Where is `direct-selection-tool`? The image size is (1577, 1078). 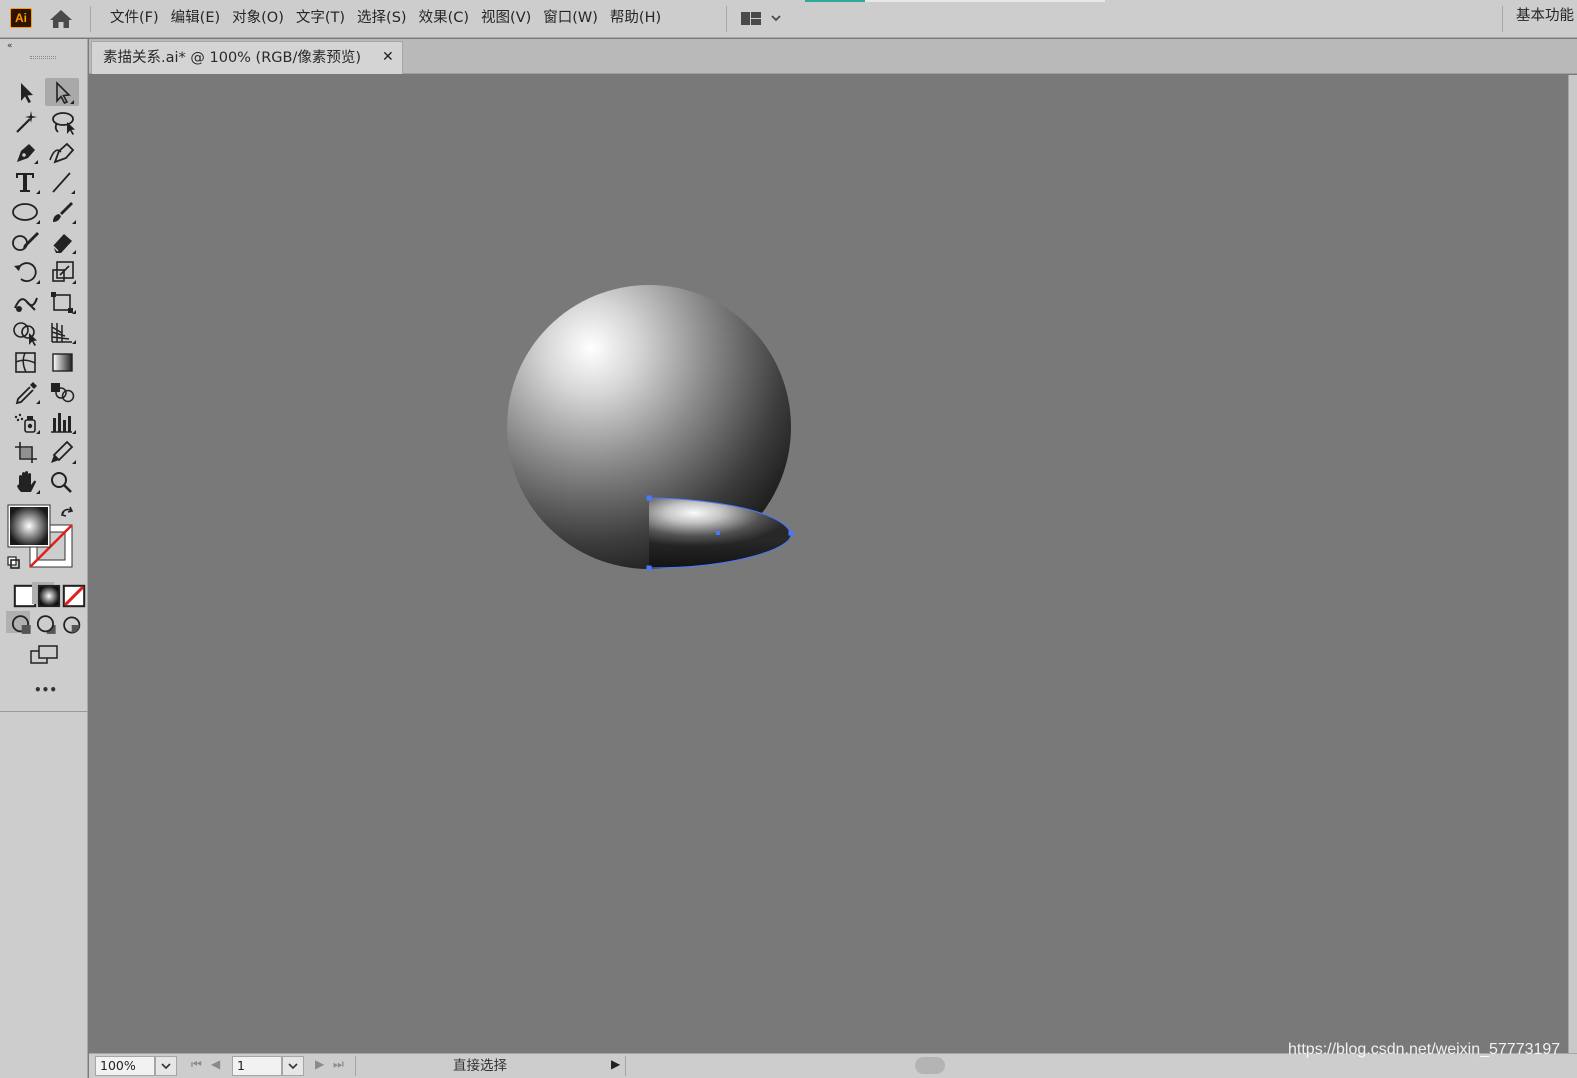
direct-selection-tool is located at coordinates (62, 92).